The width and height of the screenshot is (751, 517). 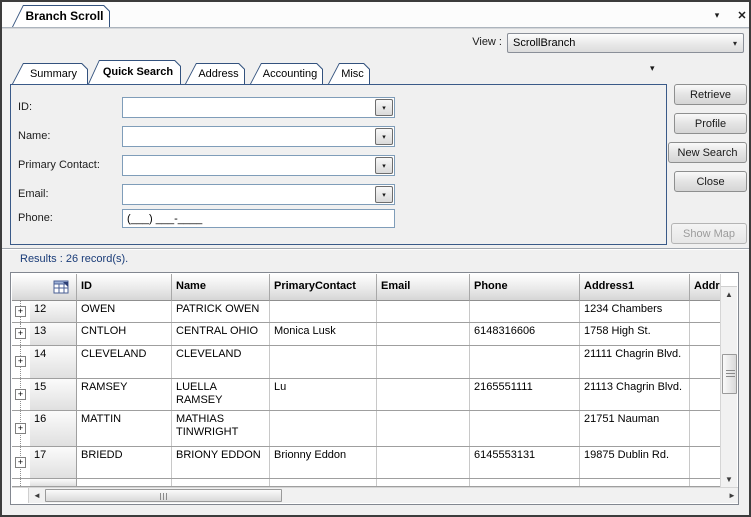 I want to click on cell-address2, so click(x=705, y=482).